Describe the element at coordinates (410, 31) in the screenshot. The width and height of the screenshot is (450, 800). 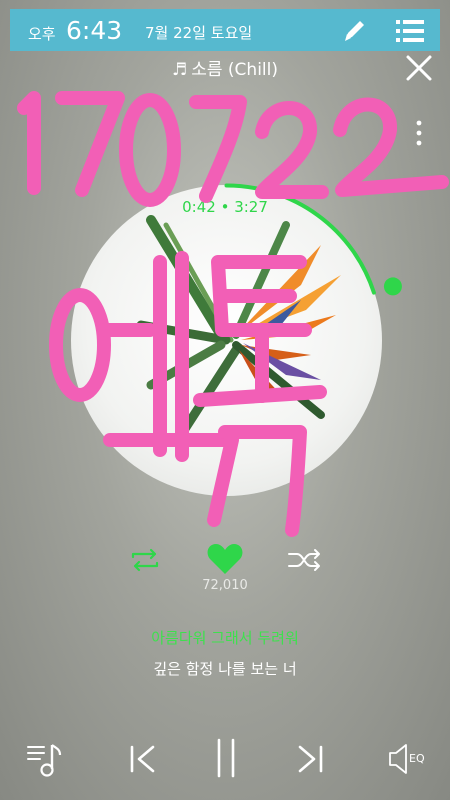
I see `list-menu-icon` at that location.